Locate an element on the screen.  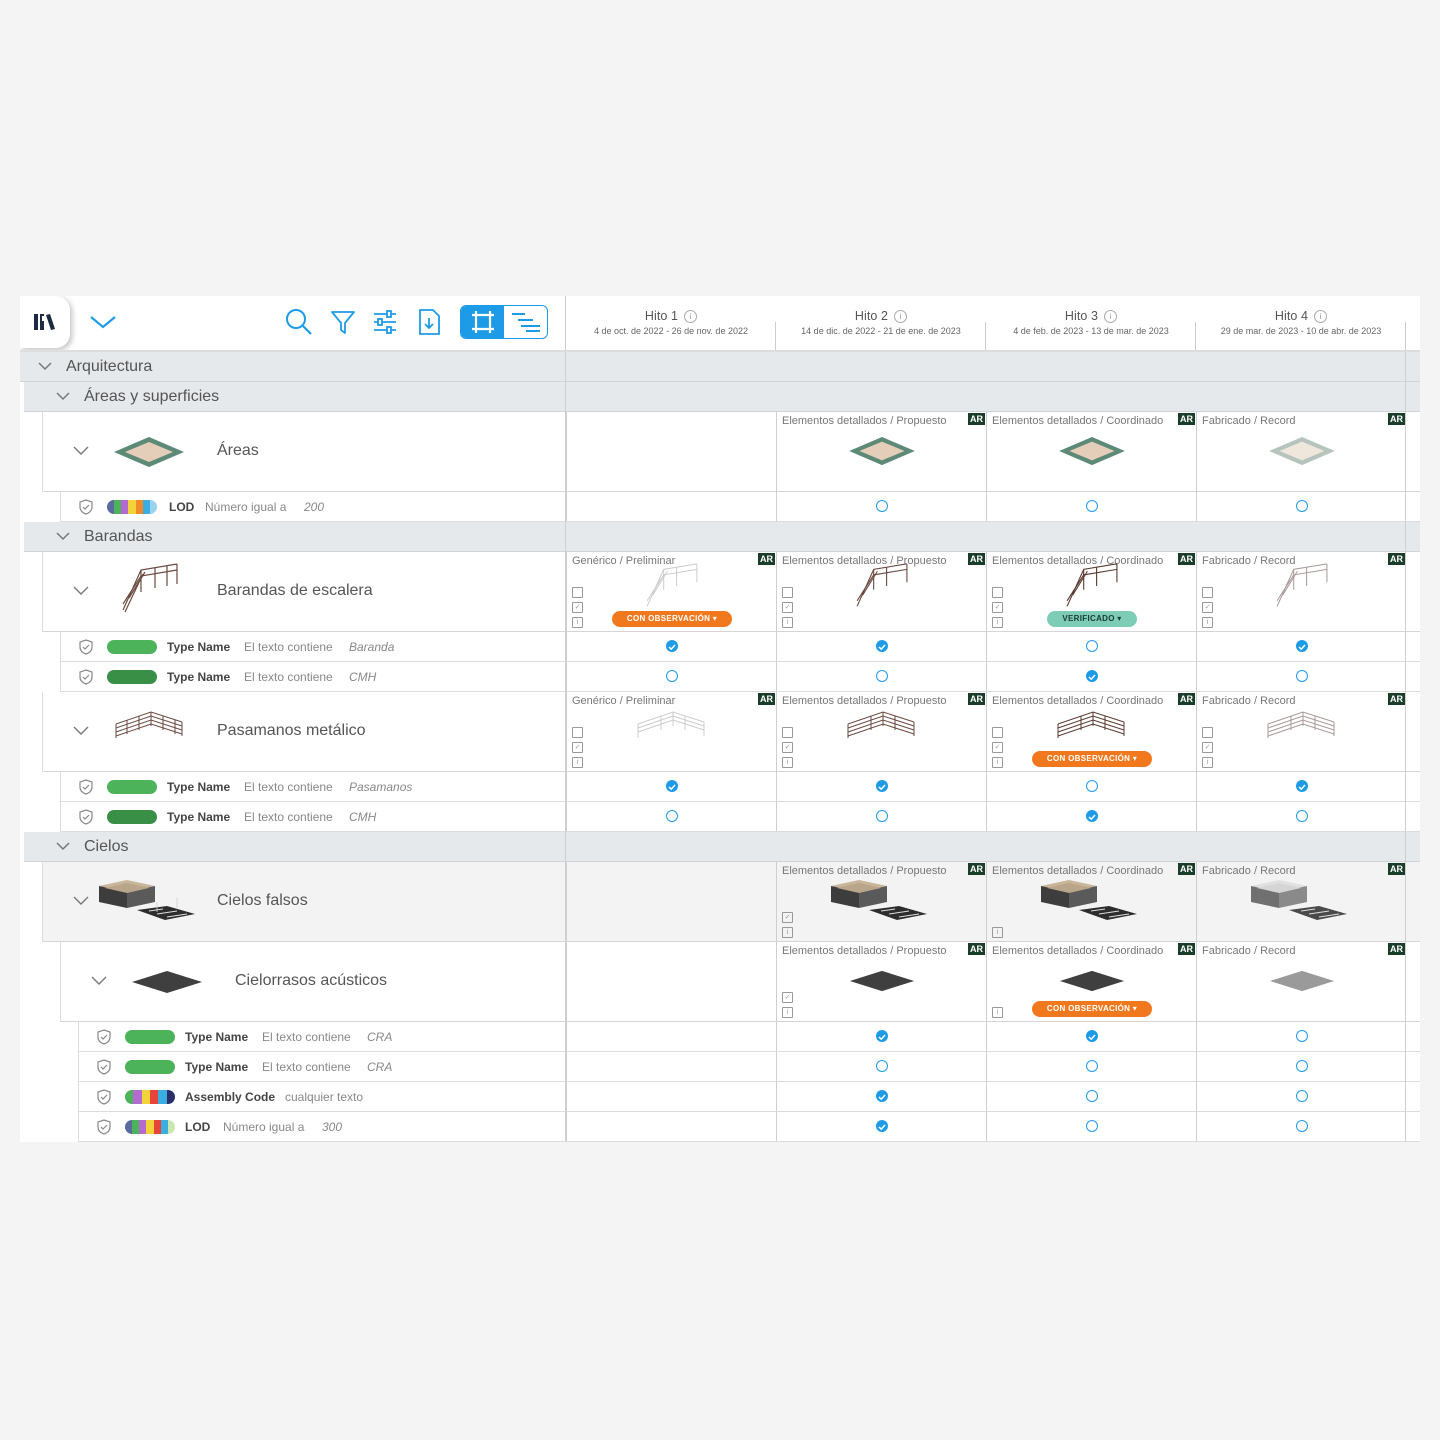
rule-row: Type Name El texto contiene CMH is located at coordinates (740, 817).